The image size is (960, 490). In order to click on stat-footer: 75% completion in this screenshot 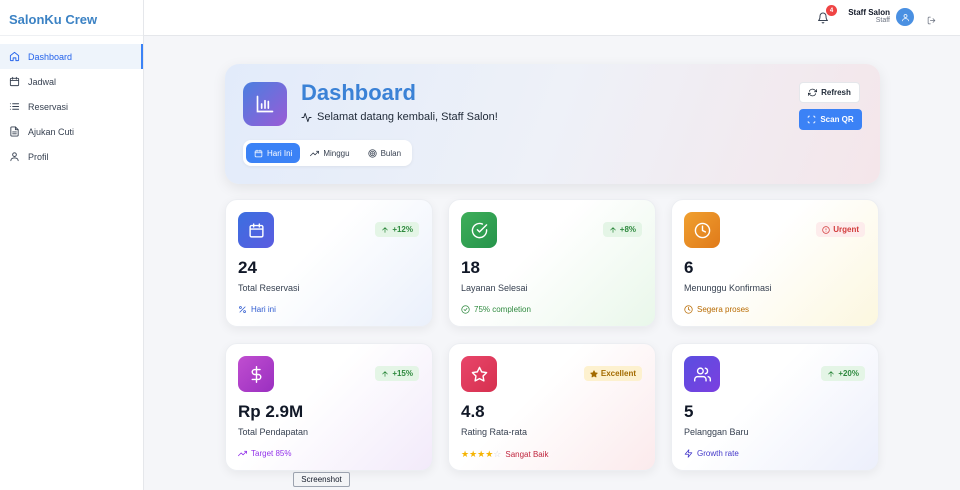, I will do `click(496, 309)`.